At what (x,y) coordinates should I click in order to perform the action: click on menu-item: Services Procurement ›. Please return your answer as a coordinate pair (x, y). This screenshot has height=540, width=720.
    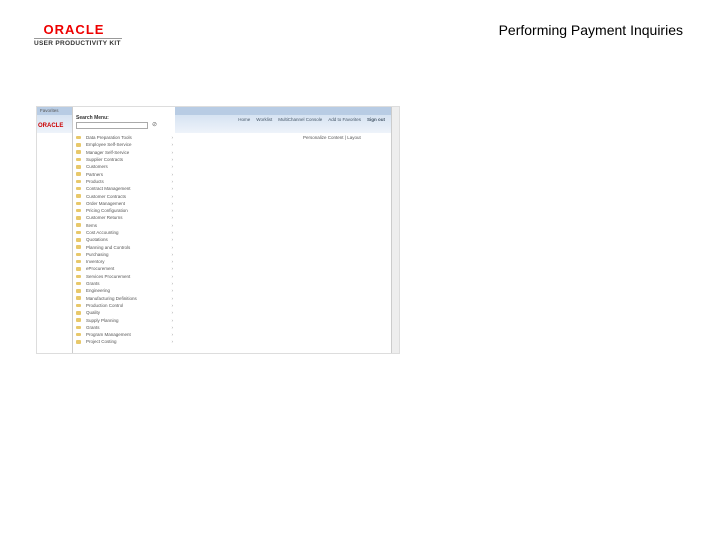
    Looking at the image, I should click on (124, 276).